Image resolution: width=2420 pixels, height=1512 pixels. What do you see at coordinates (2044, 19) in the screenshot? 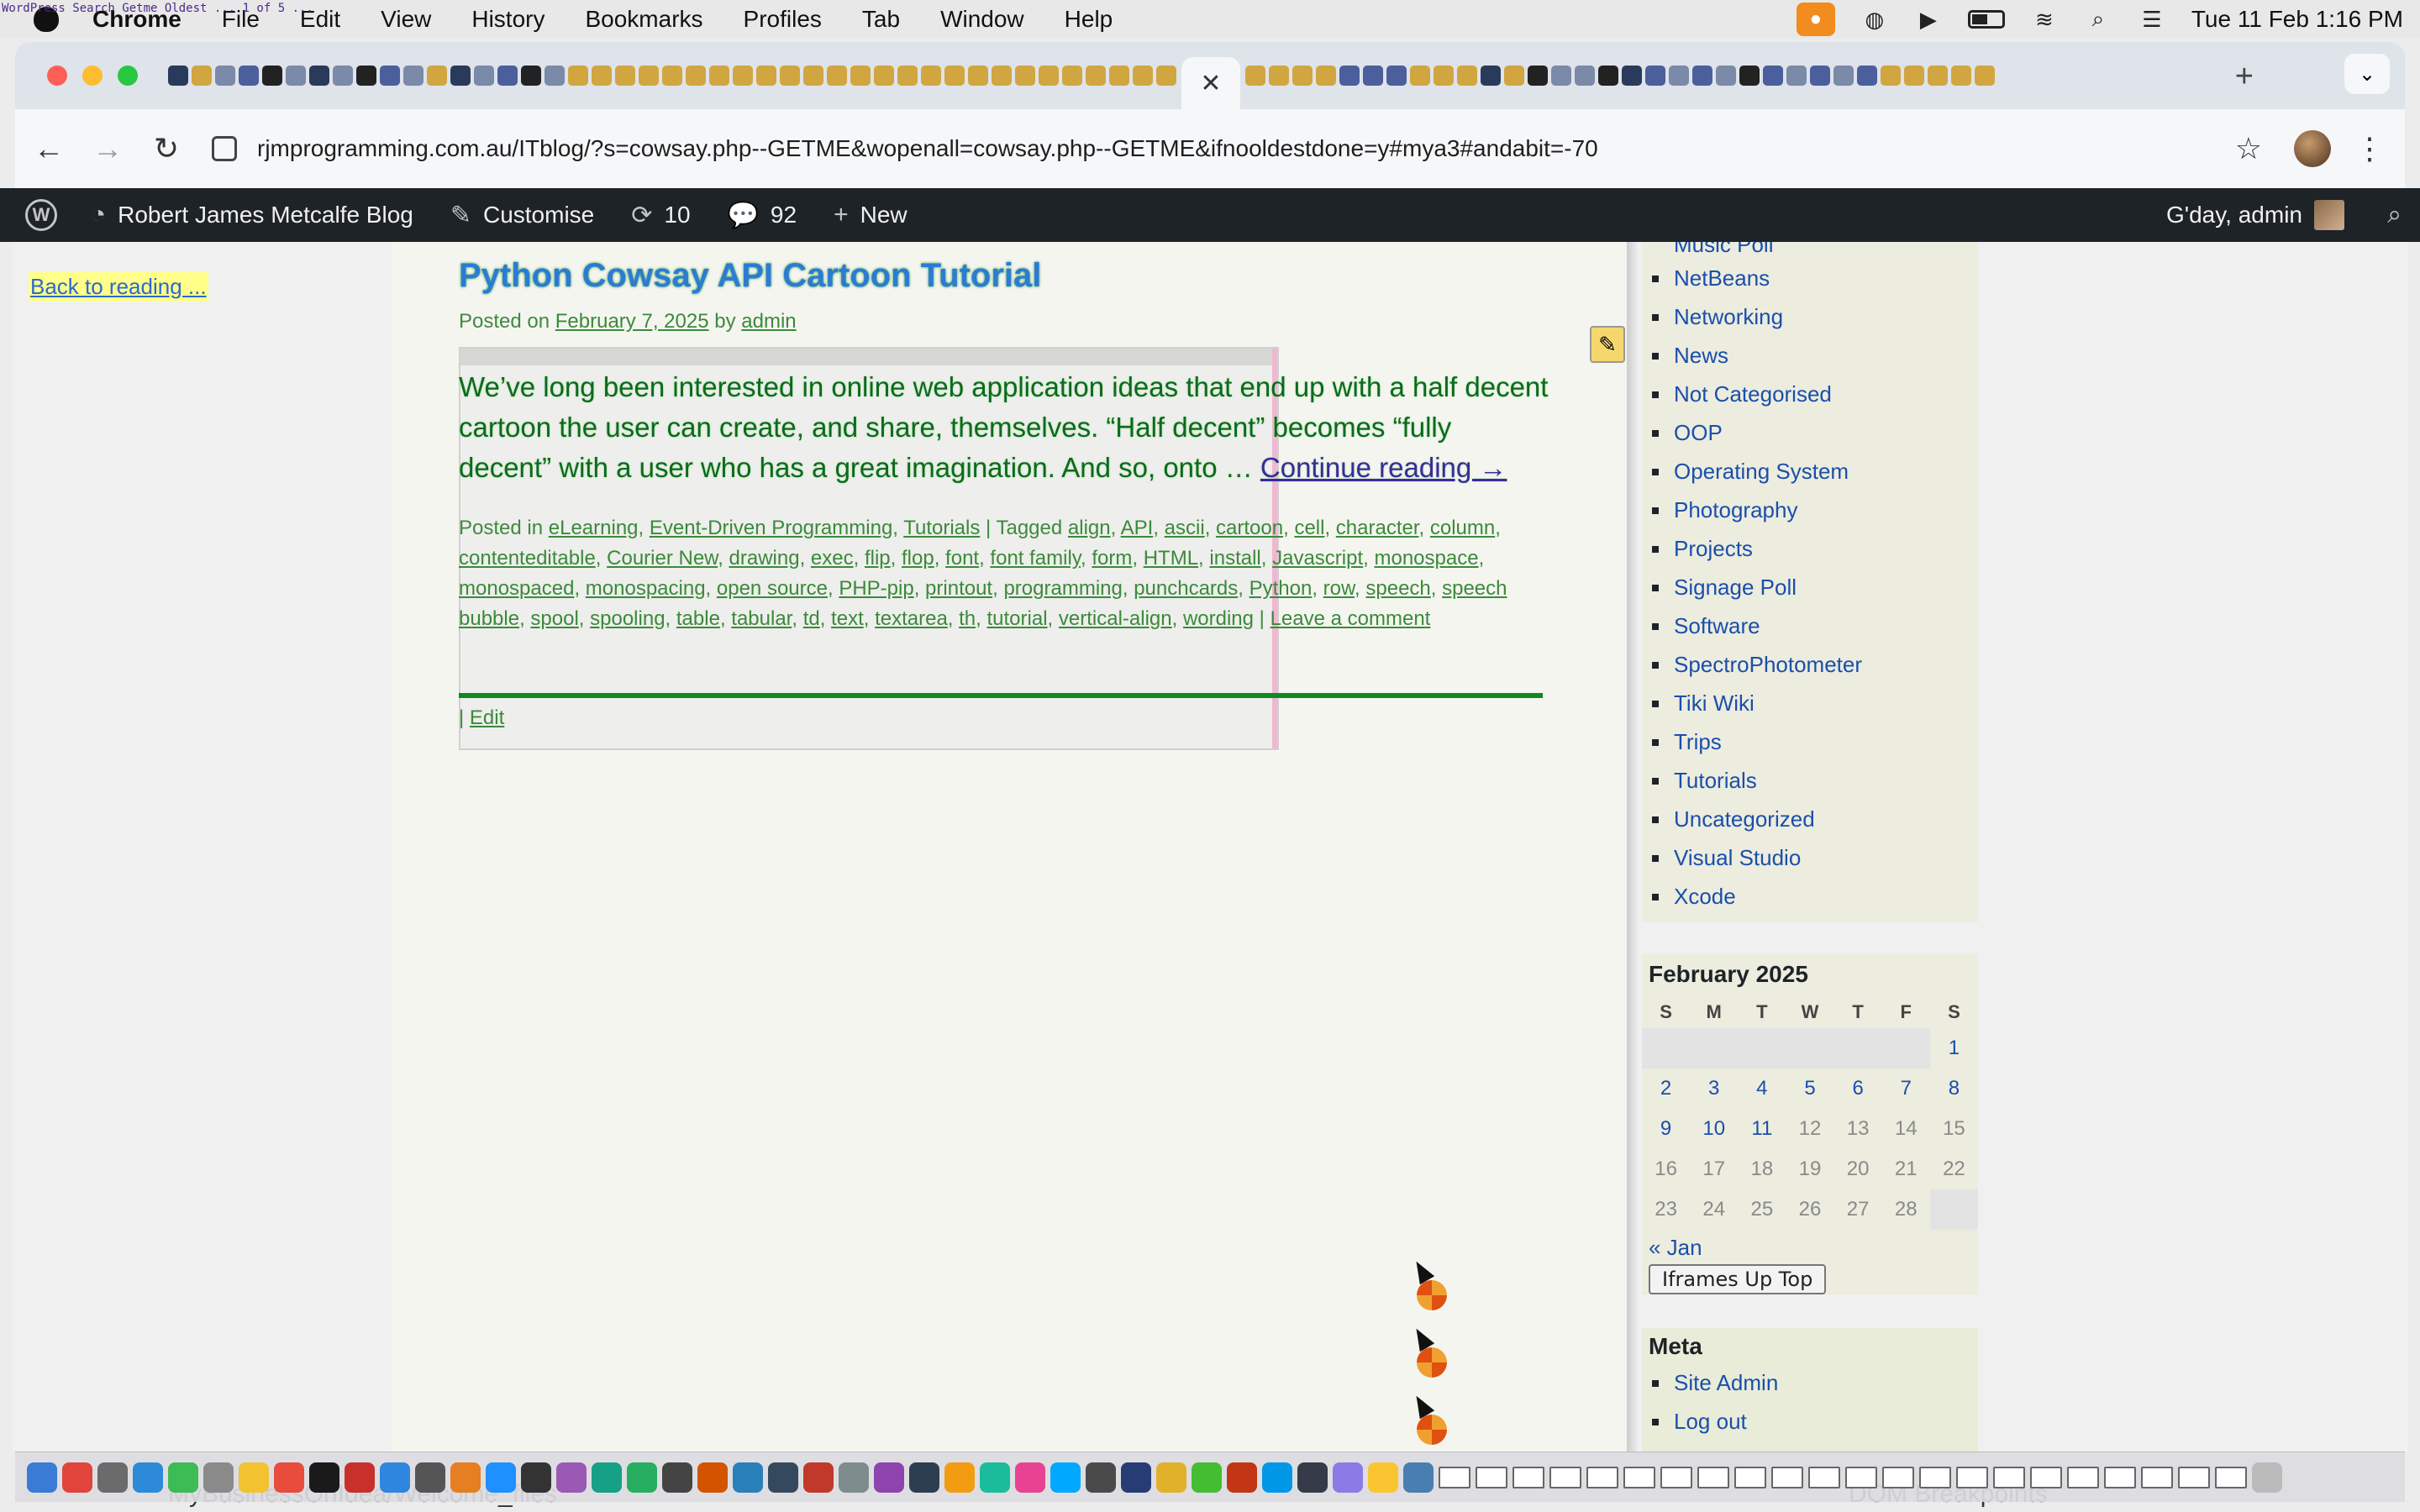
I see `wifi-icon: ≋` at bounding box center [2044, 19].